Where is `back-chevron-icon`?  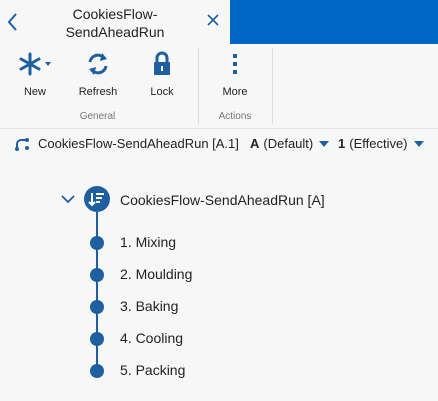
back-chevron-icon is located at coordinates (14, 22).